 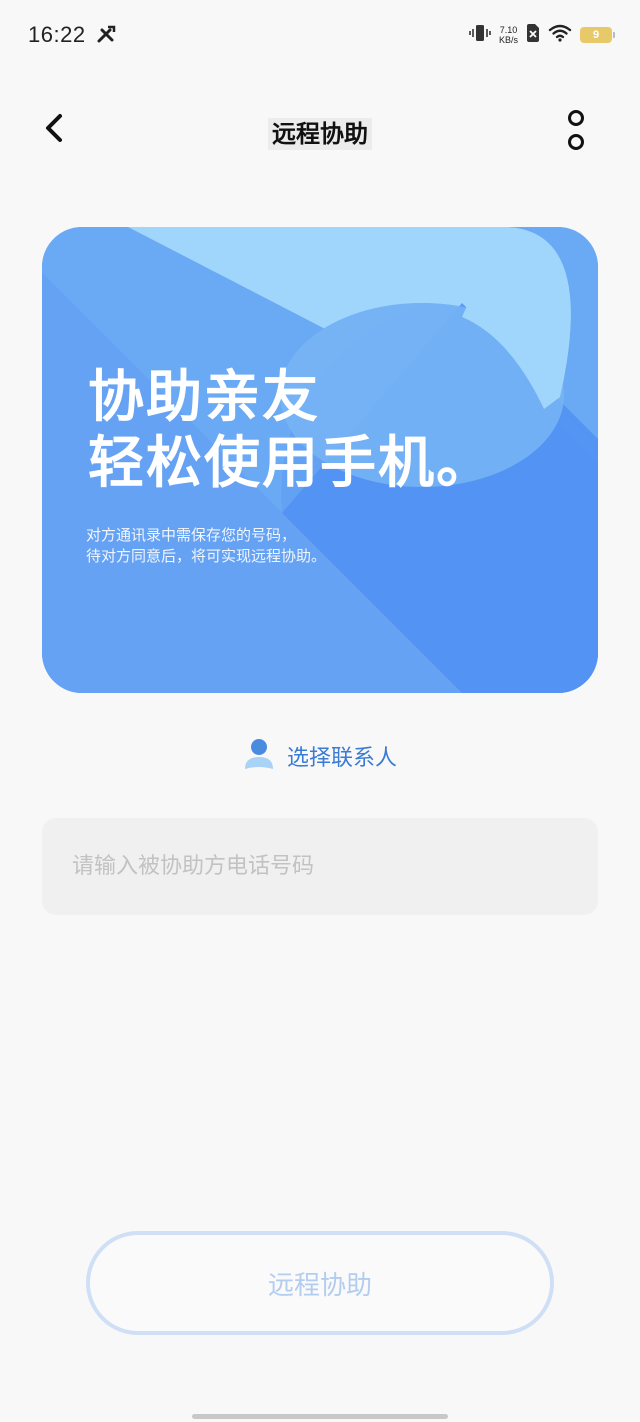 What do you see at coordinates (106, 35) in the screenshot?
I see `tools-icon` at bounding box center [106, 35].